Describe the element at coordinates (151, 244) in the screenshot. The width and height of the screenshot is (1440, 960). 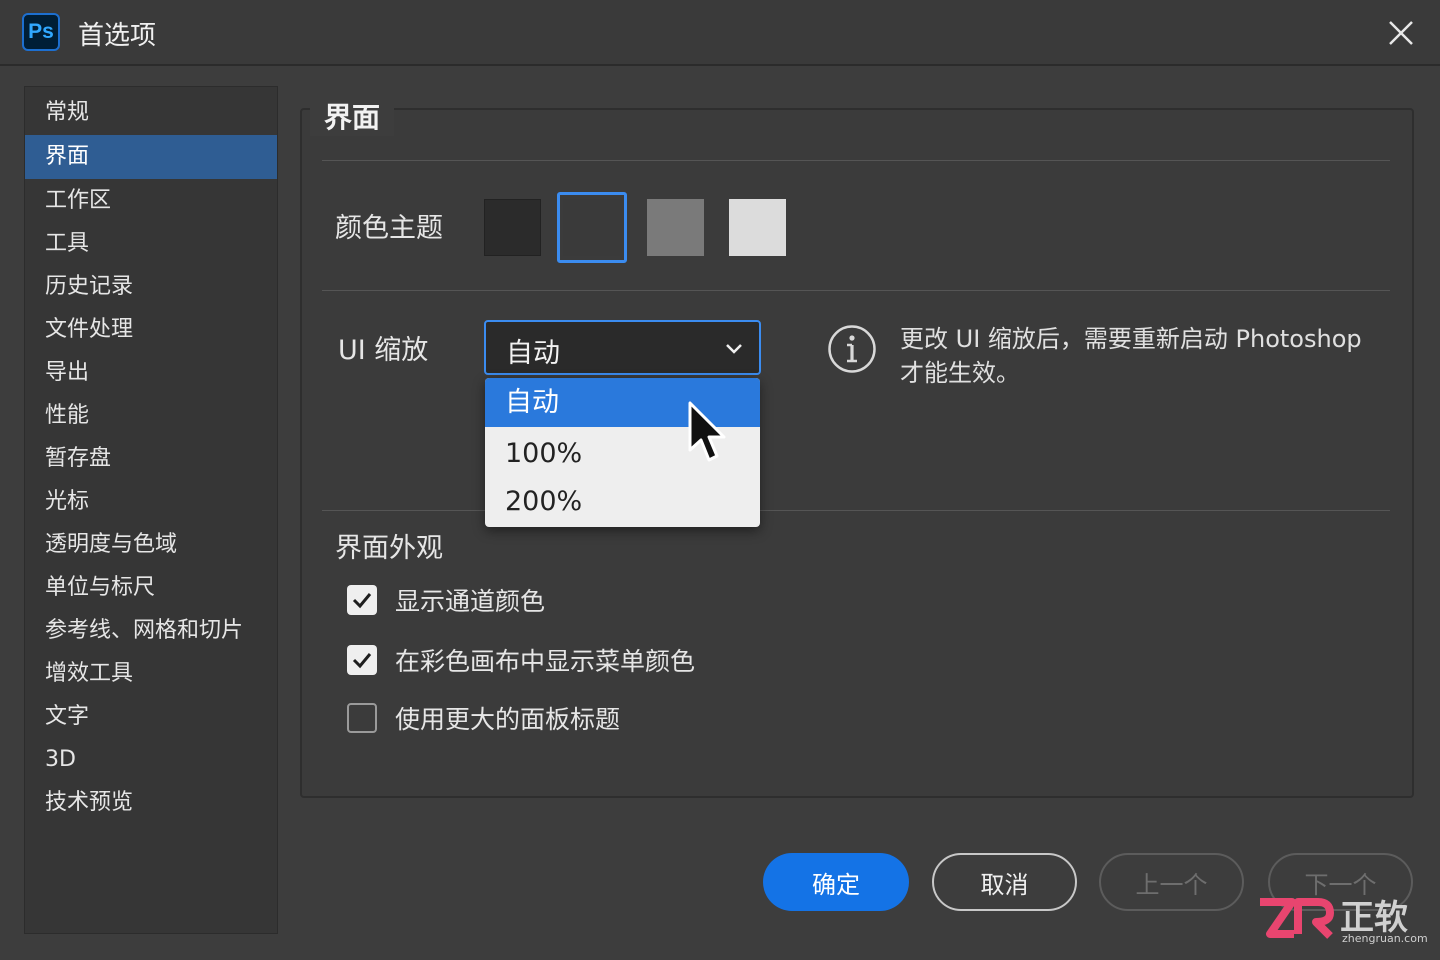
I see `sidebar-item-tools: 工具` at that location.